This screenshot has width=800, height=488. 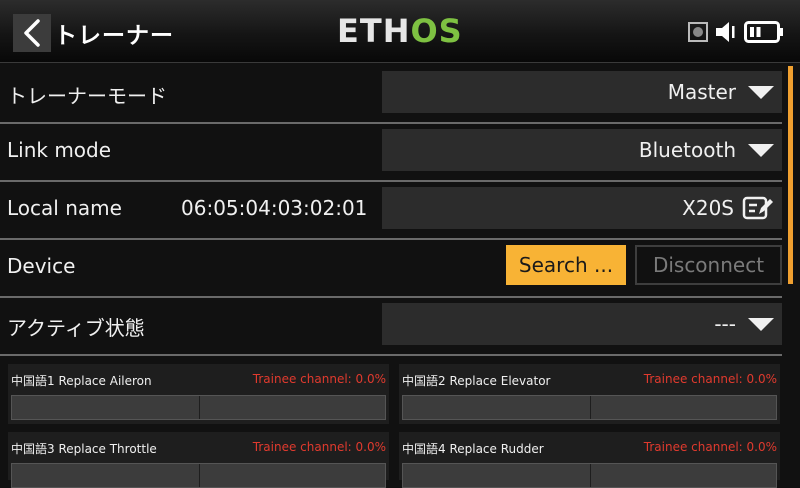 What do you see at coordinates (374, 31) in the screenshot?
I see `logo-text-eth: ETH` at bounding box center [374, 31].